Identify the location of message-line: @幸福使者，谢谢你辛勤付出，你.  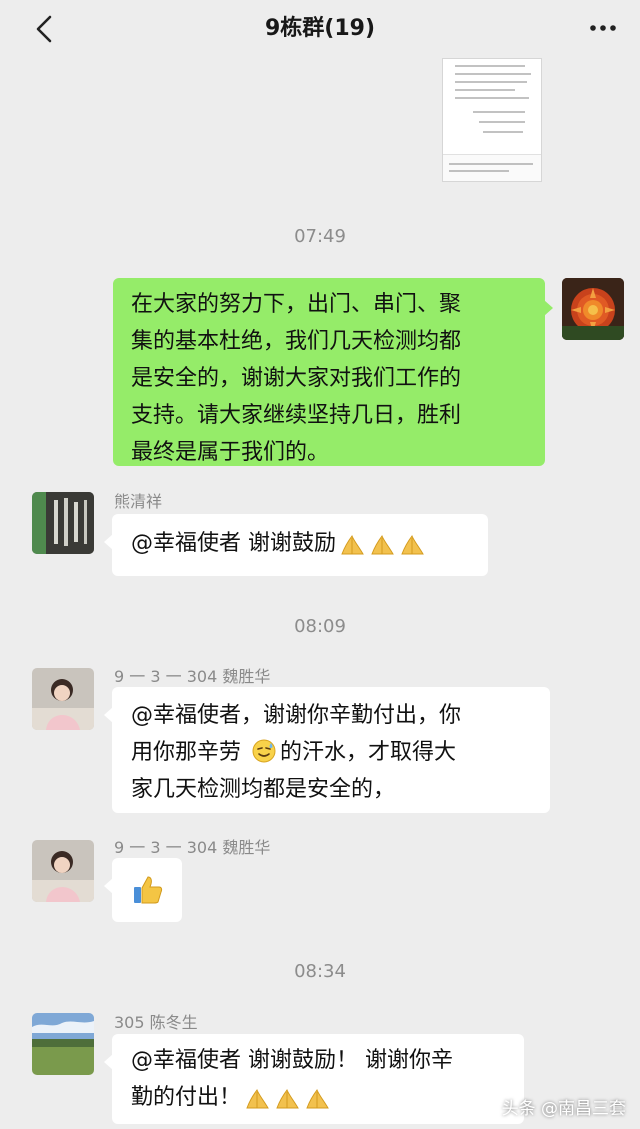
(296, 715).